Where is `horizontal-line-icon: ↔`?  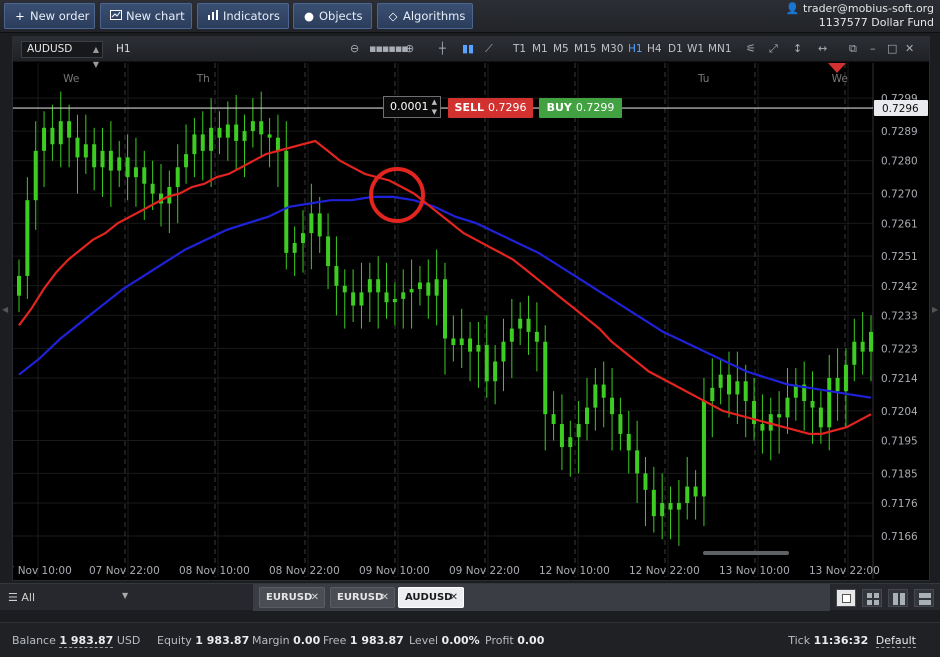 horizontal-line-icon: ↔ is located at coordinates (822, 49).